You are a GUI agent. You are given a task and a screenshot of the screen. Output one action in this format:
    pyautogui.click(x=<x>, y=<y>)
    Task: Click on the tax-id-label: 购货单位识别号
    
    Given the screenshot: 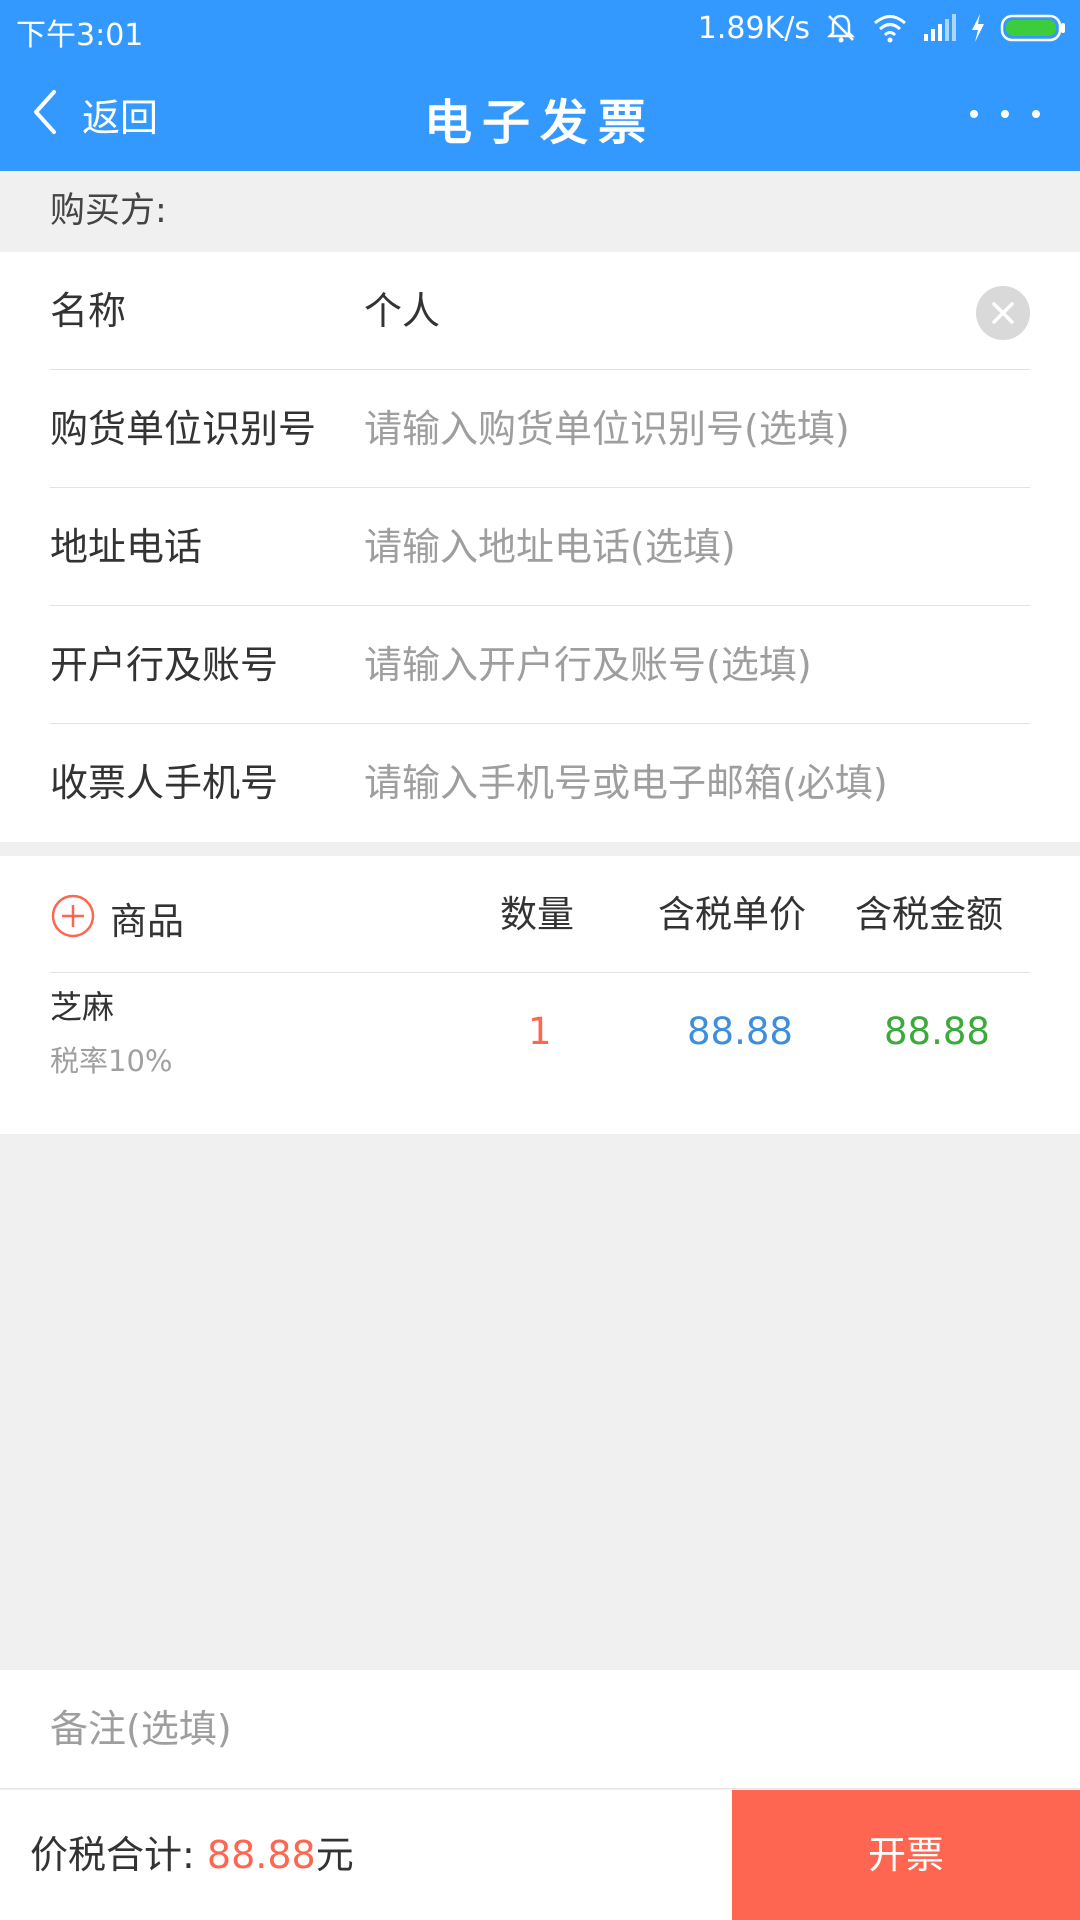 What is the action you would take?
    pyautogui.click(x=183, y=429)
    